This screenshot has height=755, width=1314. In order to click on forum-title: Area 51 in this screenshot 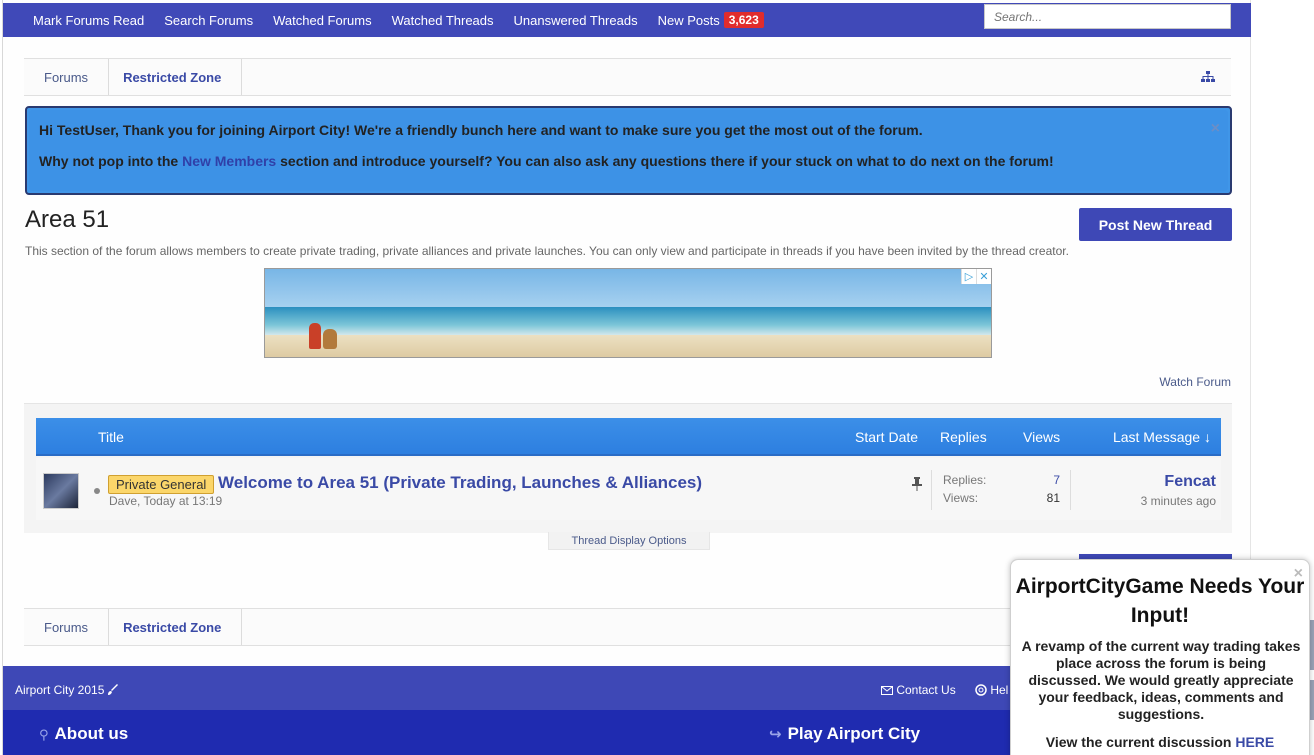, I will do `click(67, 219)`.